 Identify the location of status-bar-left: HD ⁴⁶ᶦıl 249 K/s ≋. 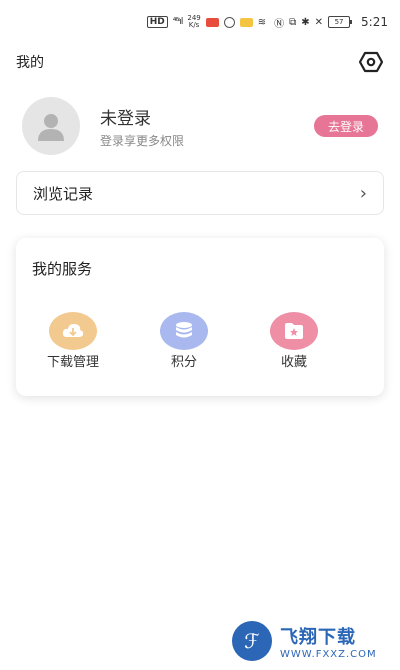
(206, 22).